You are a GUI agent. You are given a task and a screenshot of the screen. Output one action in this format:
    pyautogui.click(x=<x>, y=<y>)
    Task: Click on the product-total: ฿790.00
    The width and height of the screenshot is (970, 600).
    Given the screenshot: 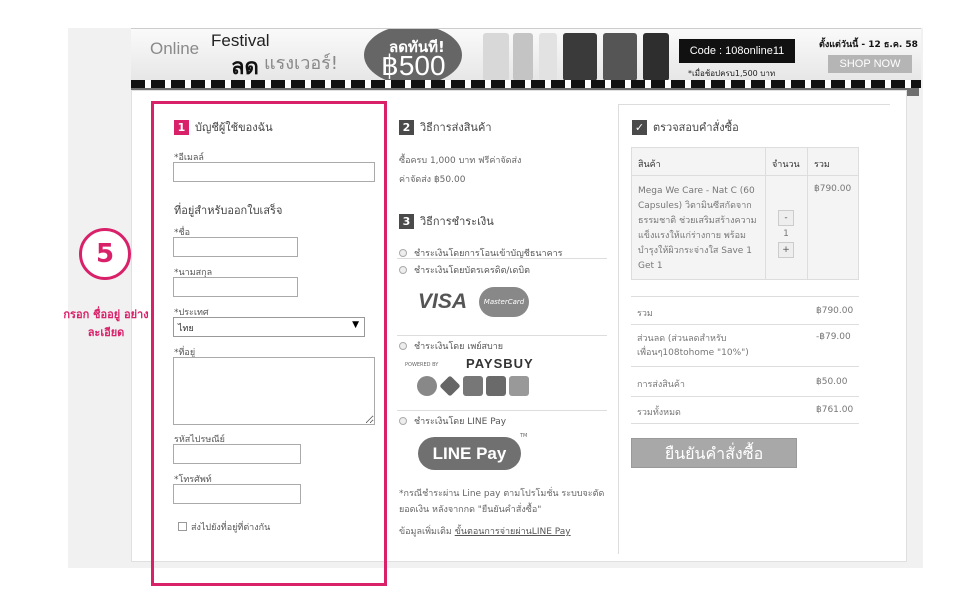 What is the action you would take?
    pyautogui.click(x=833, y=189)
    